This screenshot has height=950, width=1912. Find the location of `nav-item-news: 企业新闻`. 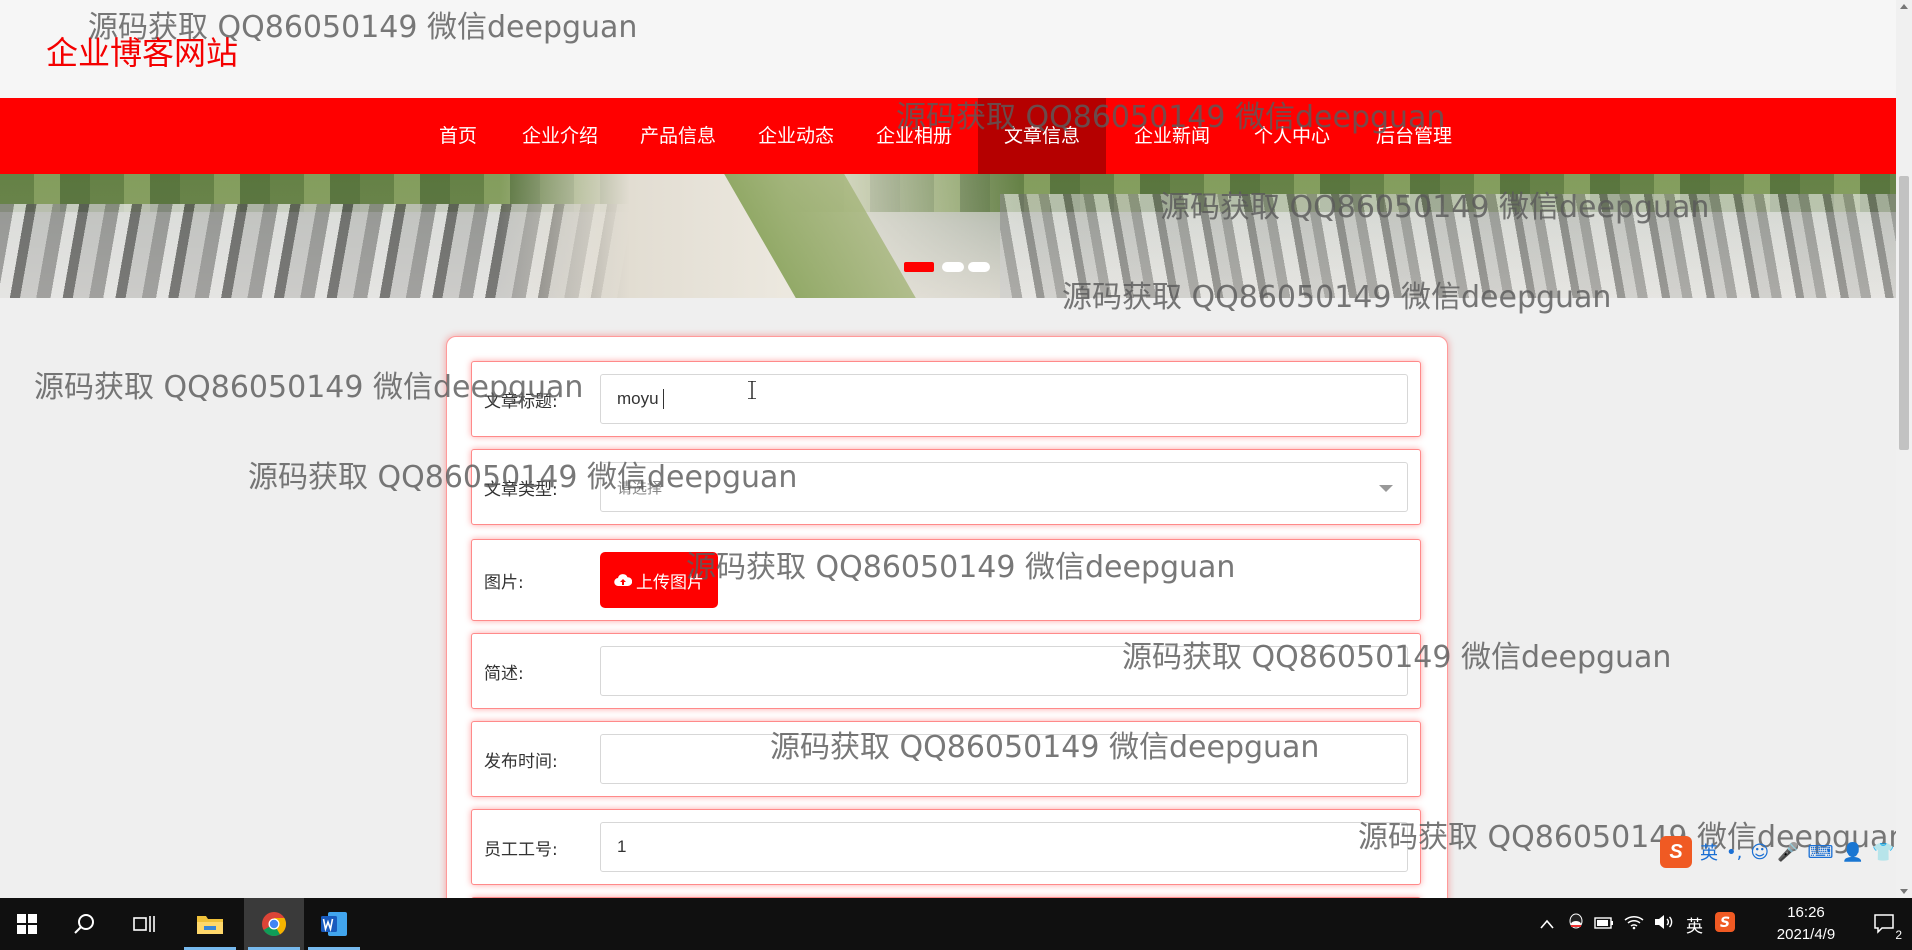

nav-item-news: 企业新闻 is located at coordinates (1172, 136).